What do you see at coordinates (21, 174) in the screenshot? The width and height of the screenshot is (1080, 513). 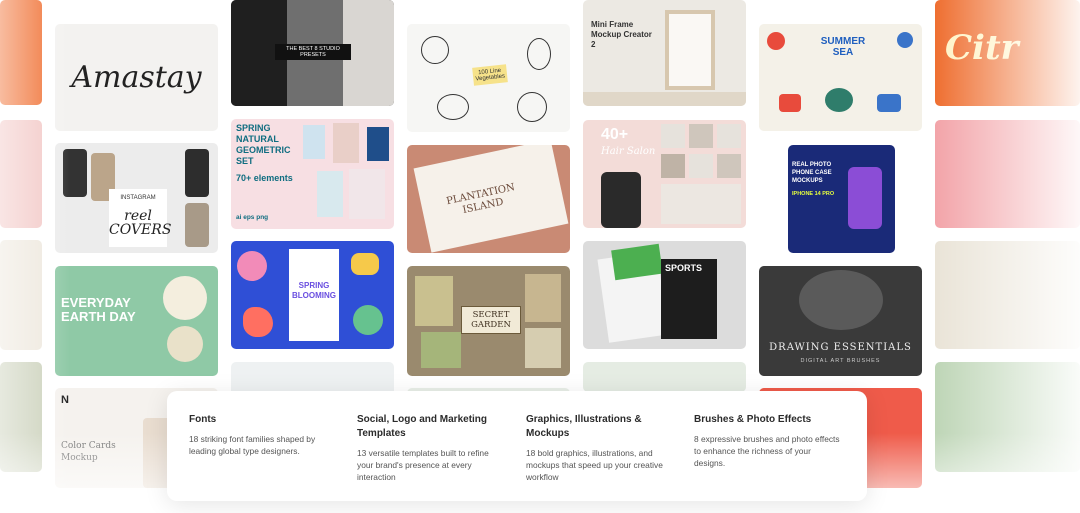 I see `tile-pink-left` at bounding box center [21, 174].